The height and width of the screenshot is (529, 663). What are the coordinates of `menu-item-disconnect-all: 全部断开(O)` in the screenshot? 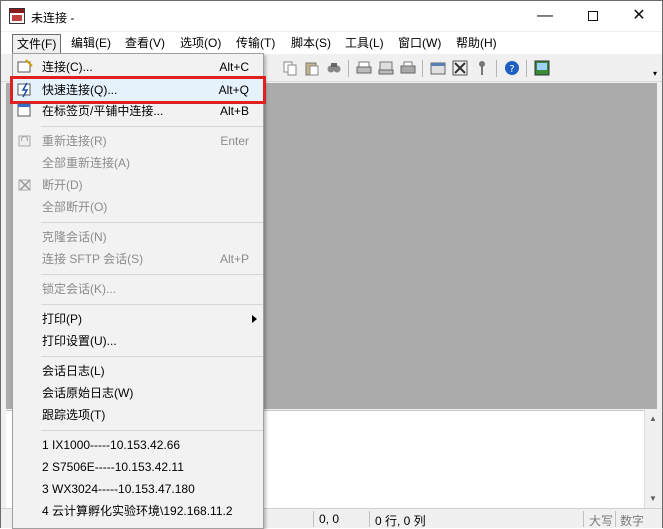 It's located at (138, 207).